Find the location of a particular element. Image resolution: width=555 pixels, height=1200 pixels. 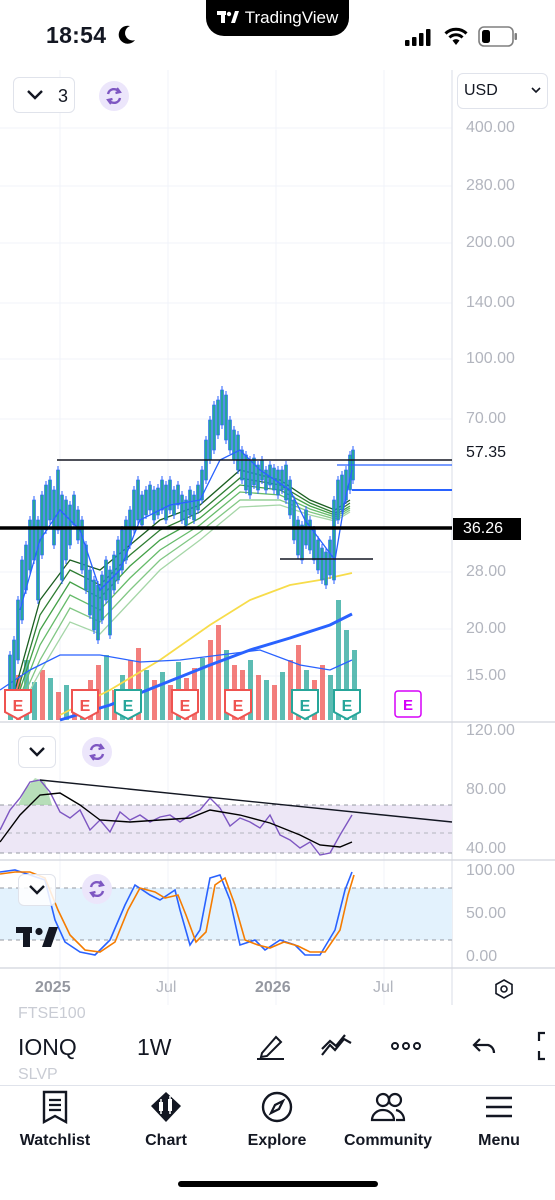

nav-label: Watchlist is located at coordinates (55, 1140).